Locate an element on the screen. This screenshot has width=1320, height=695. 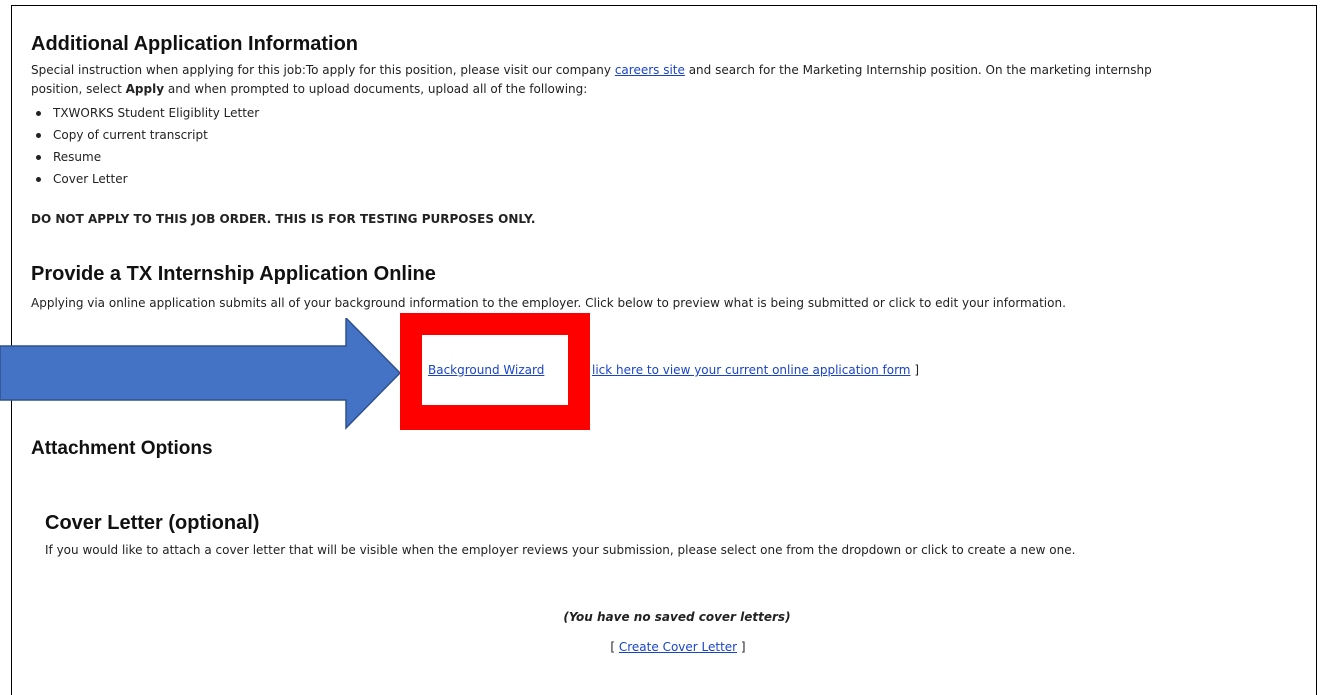
additional-info-heading: Additional Application Information is located at coordinates (195, 44).